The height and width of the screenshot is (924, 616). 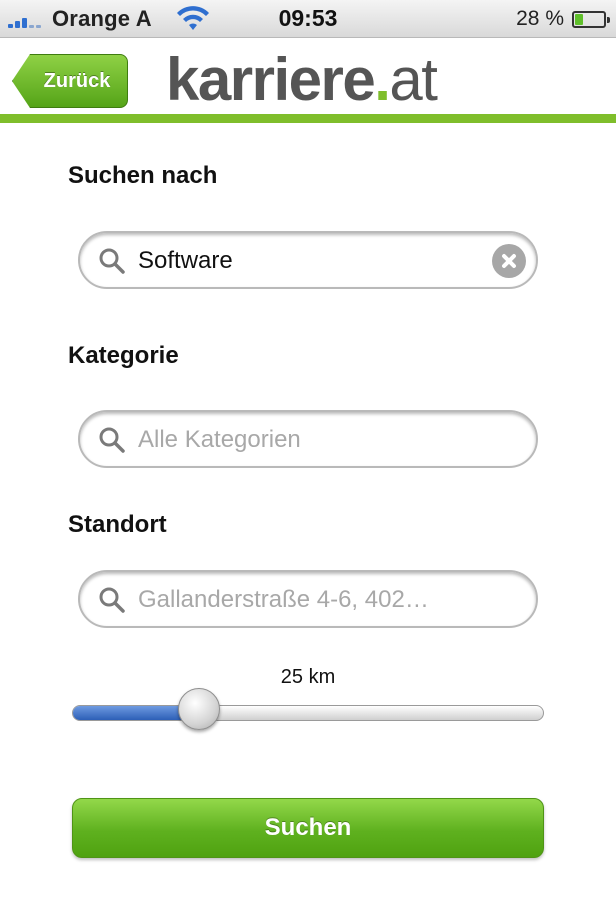 What do you see at coordinates (308, 713) in the screenshot?
I see `radius-slider` at bounding box center [308, 713].